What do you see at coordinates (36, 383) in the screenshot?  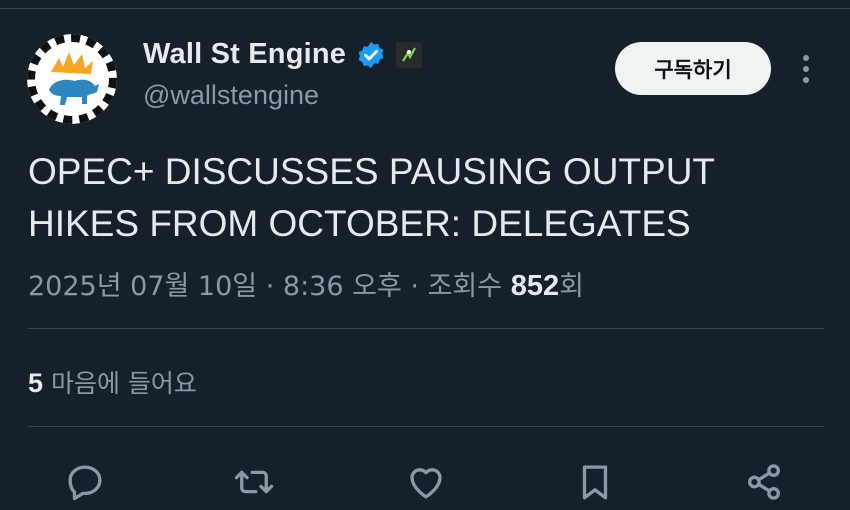 I see `likes-count: 5` at bounding box center [36, 383].